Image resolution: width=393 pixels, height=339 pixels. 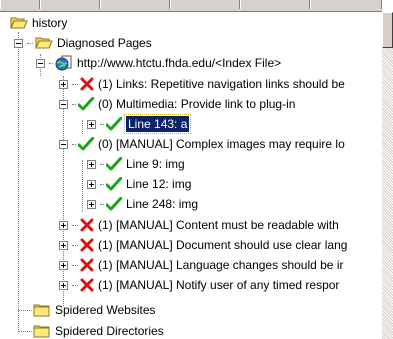 I want to click on tree-node-label-selected: Line 143: a, so click(x=157, y=124).